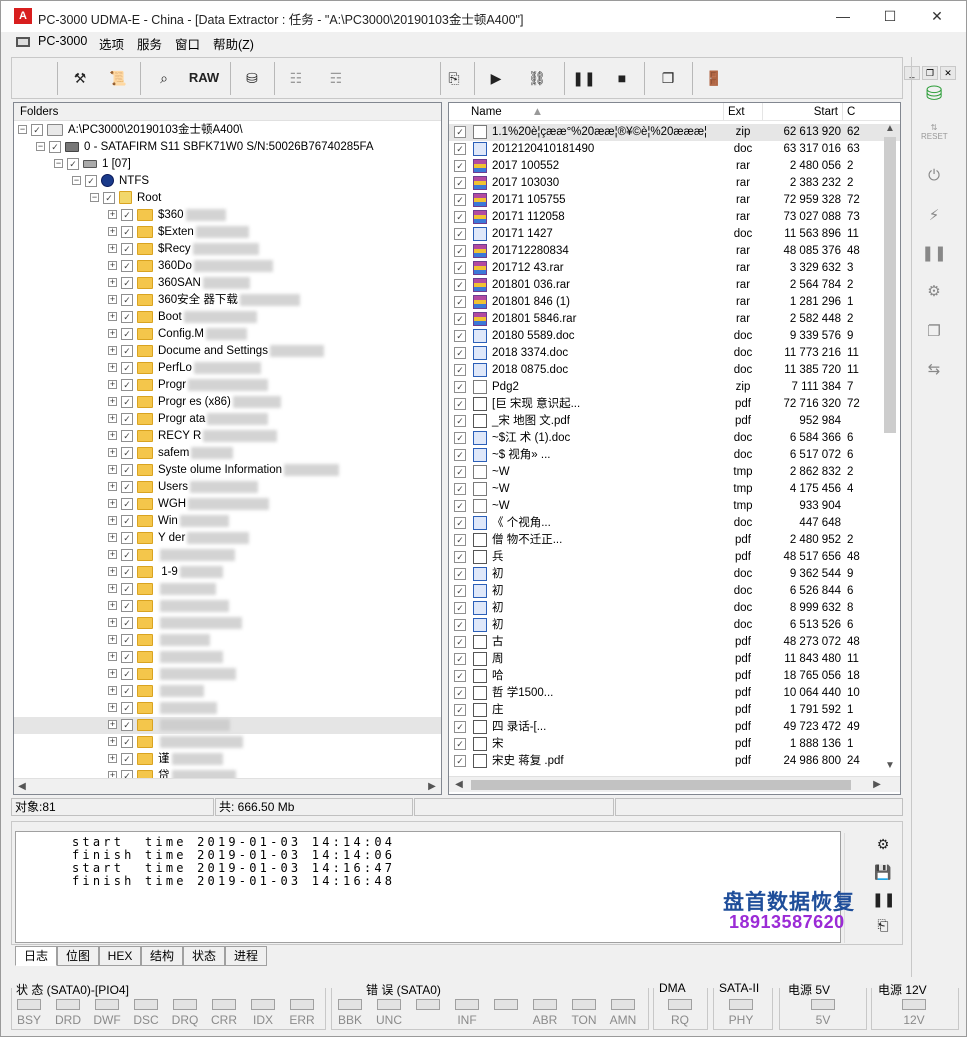  Describe the element at coordinates (674, 523) in the screenshot. I see `file-row: ✓ 《 个视角... doc 447 648` at that location.